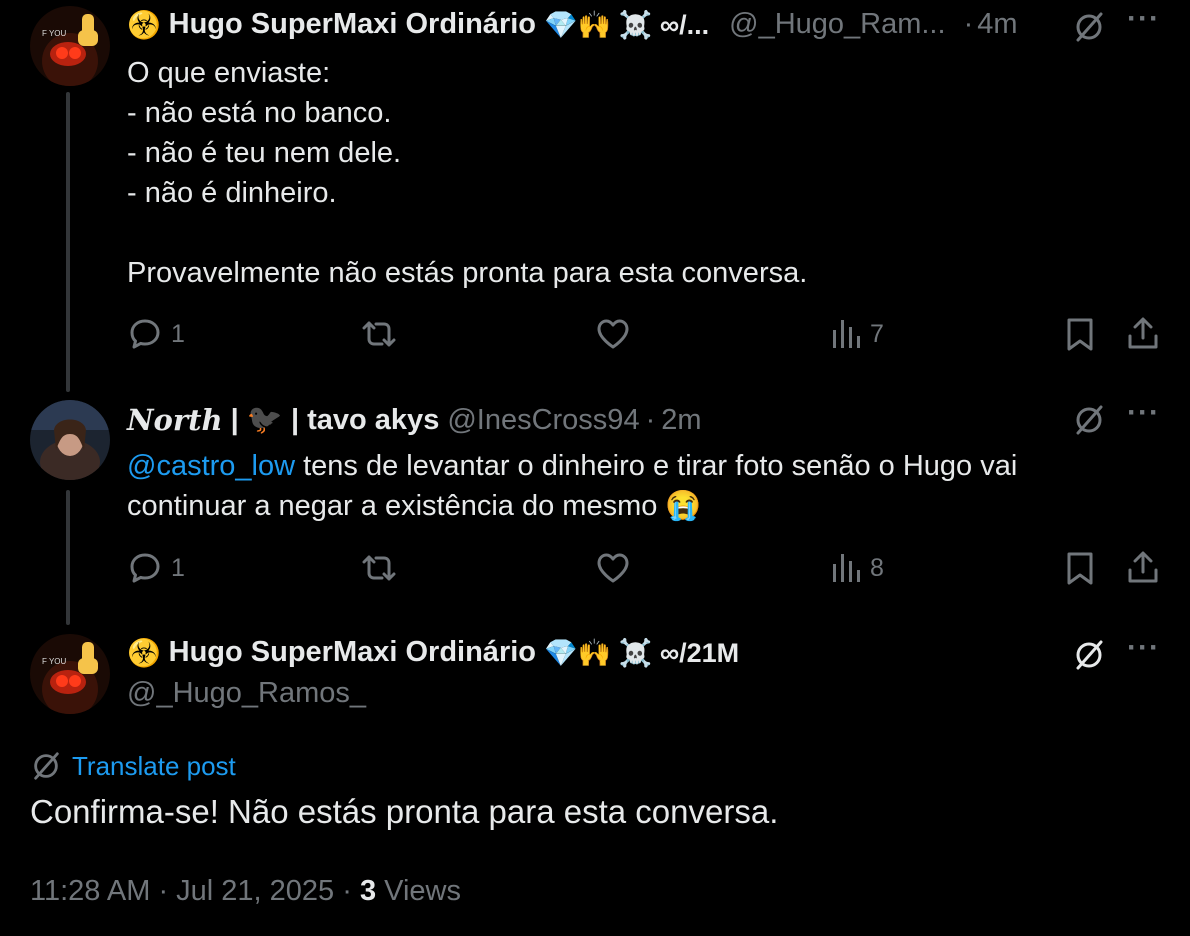  I want to click on text-line, so click(637, 233).